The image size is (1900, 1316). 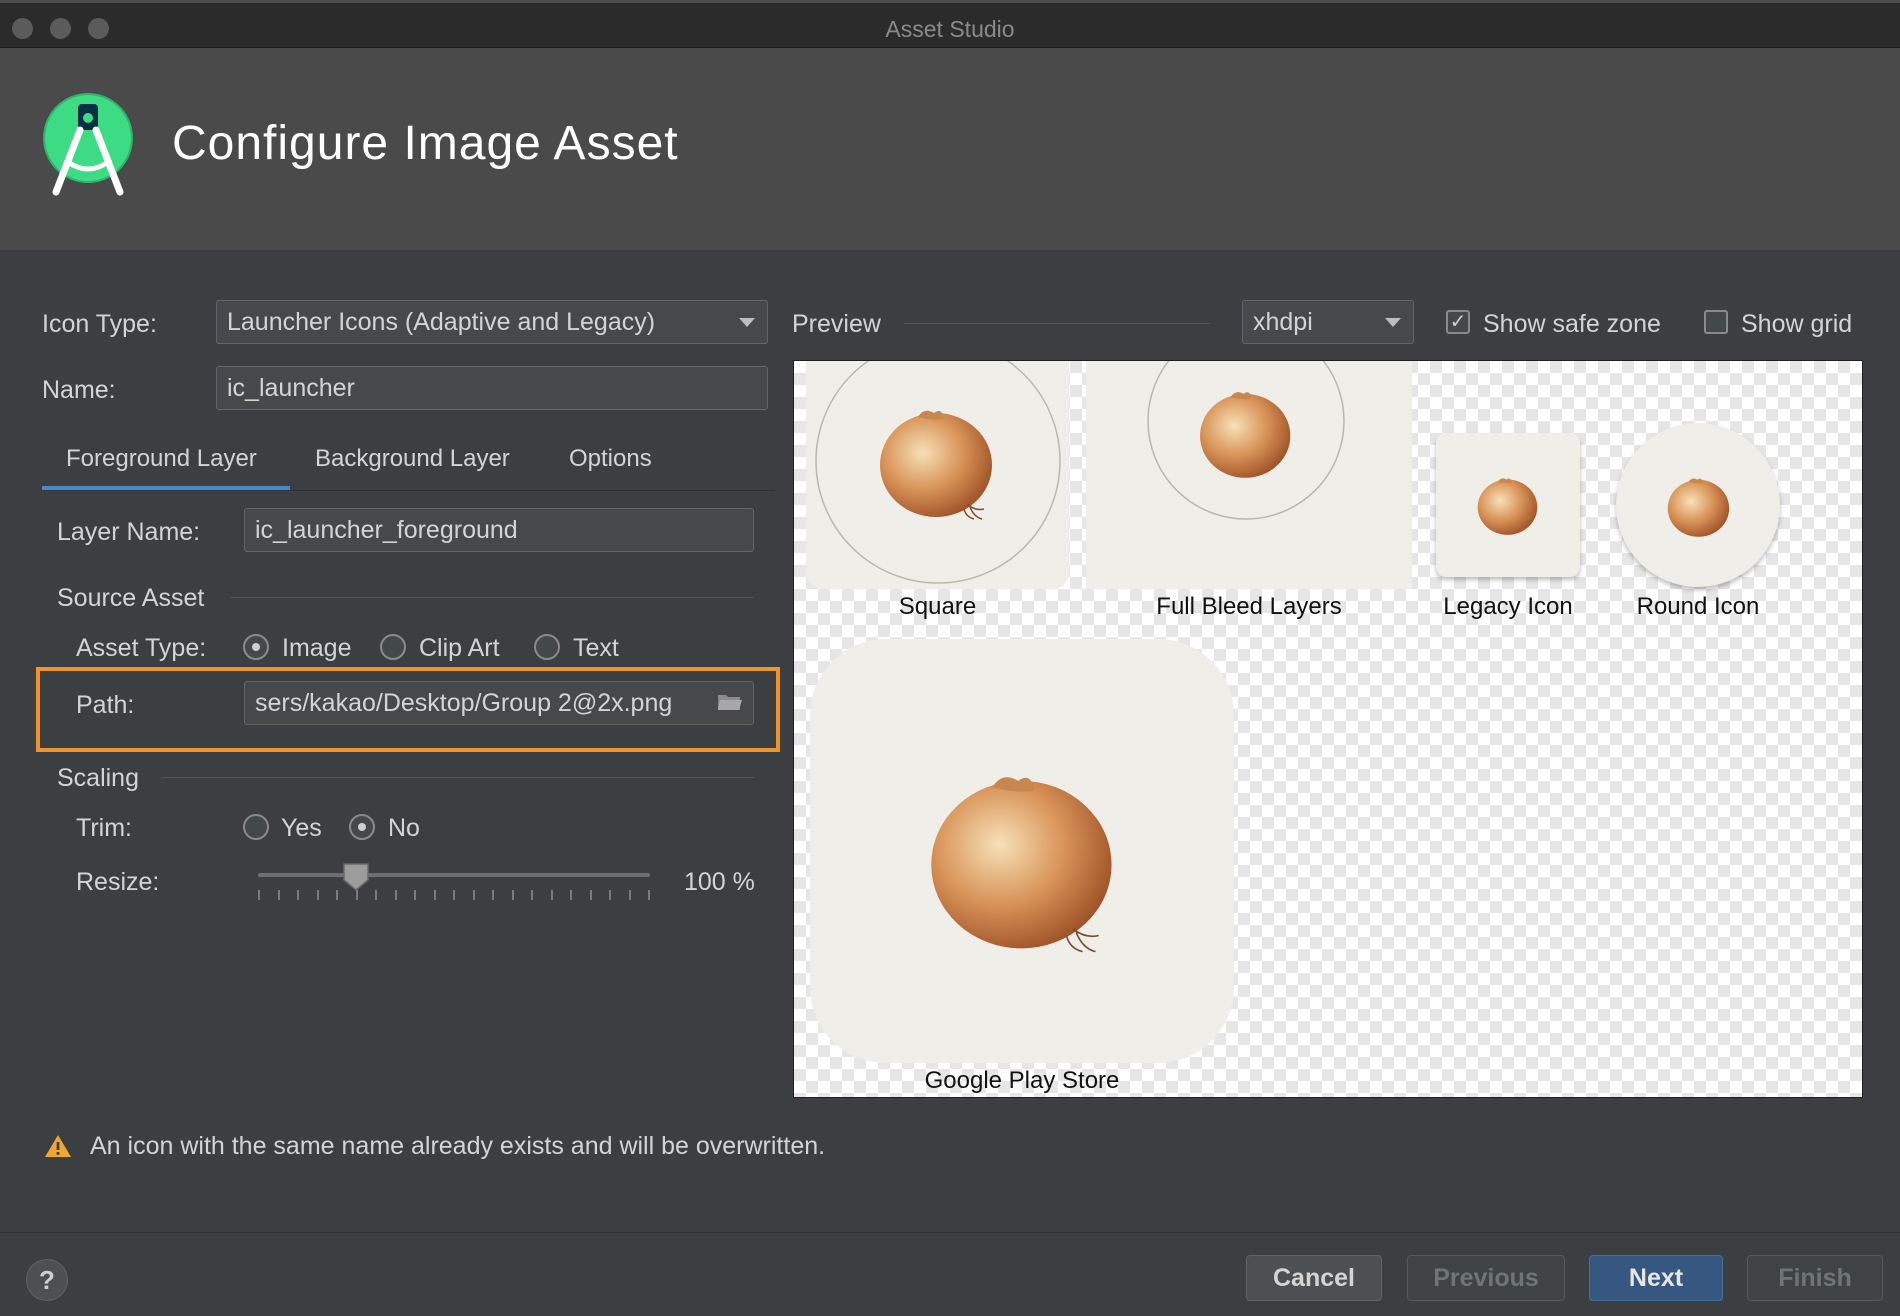 I want to click on layer-name-label: Layer Name:, so click(x=129, y=532).